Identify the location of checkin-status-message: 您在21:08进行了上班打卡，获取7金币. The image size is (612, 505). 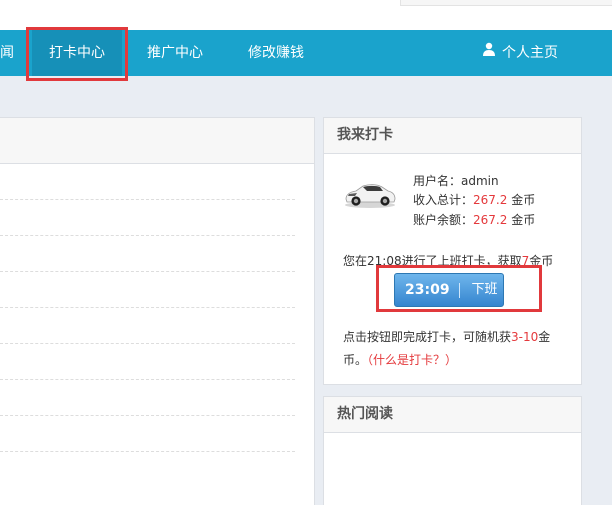
(448, 260).